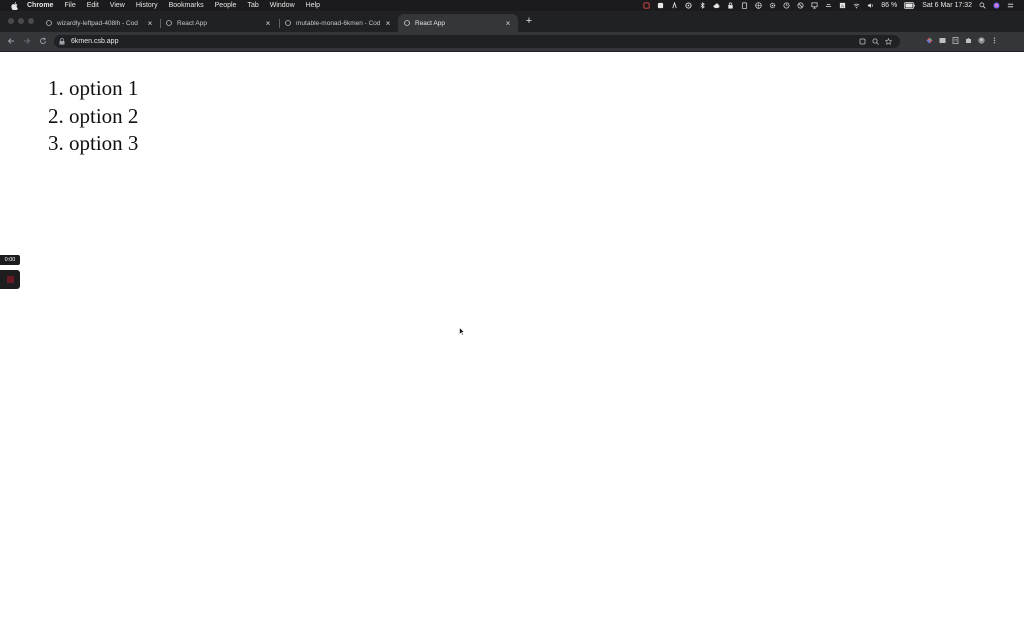 The width and height of the screenshot is (1024, 640). What do you see at coordinates (833, 5) in the screenshot?
I see `menubar-status-area: A 86 % Sat 6 Mar 17:32` at bounding box center [833, 5].